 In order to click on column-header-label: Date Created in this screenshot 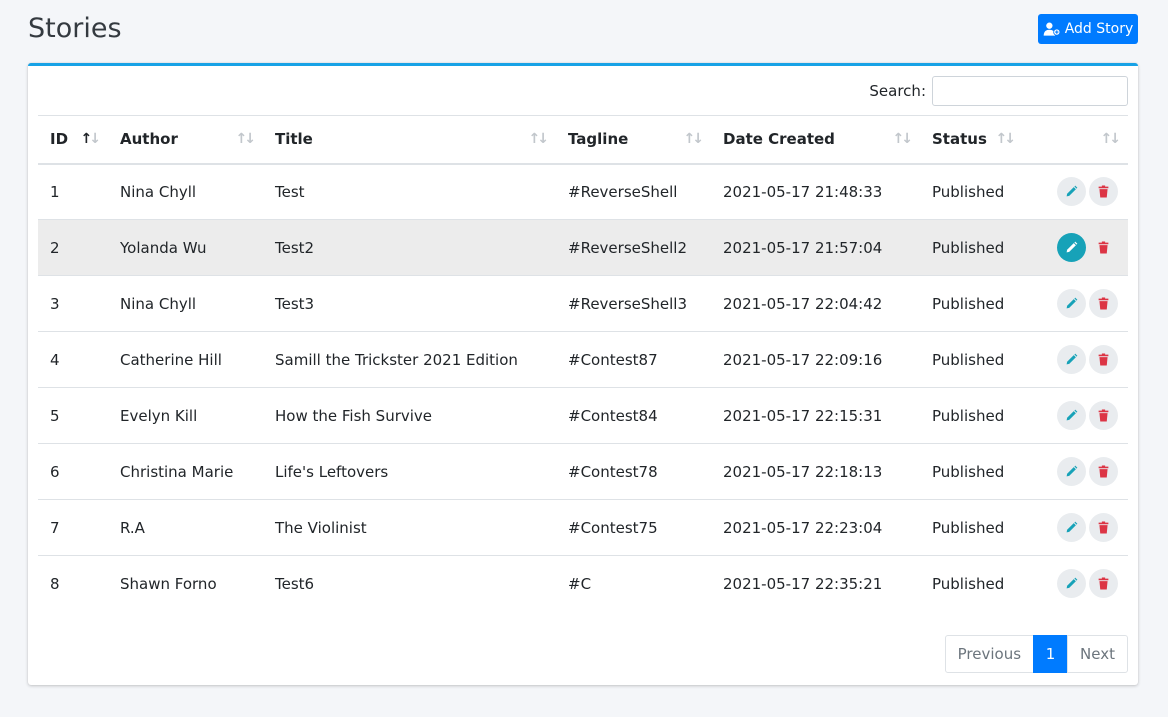, I will do `click(779, 139)`.